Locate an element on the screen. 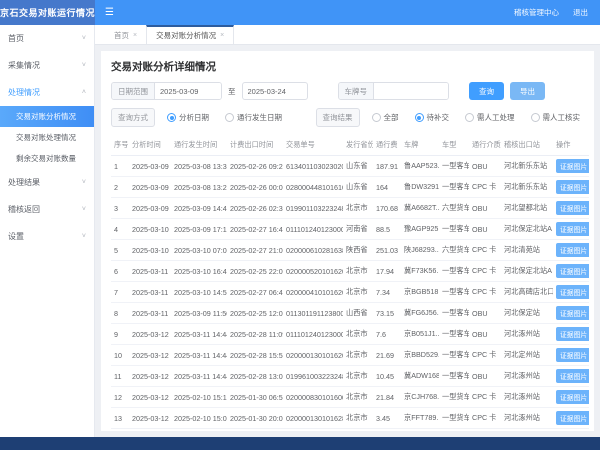  radio-analysis-date: 分析日期 is located at coordinates (188, 117).